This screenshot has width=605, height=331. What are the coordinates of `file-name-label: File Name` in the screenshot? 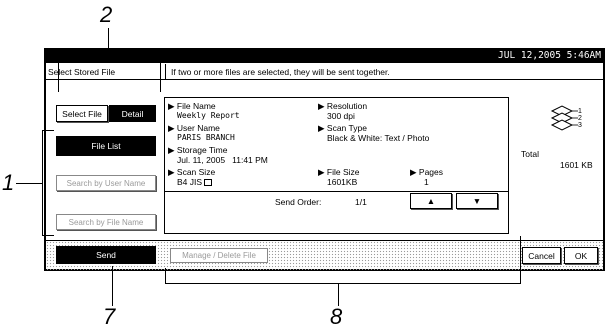 It's located at (196, 106).